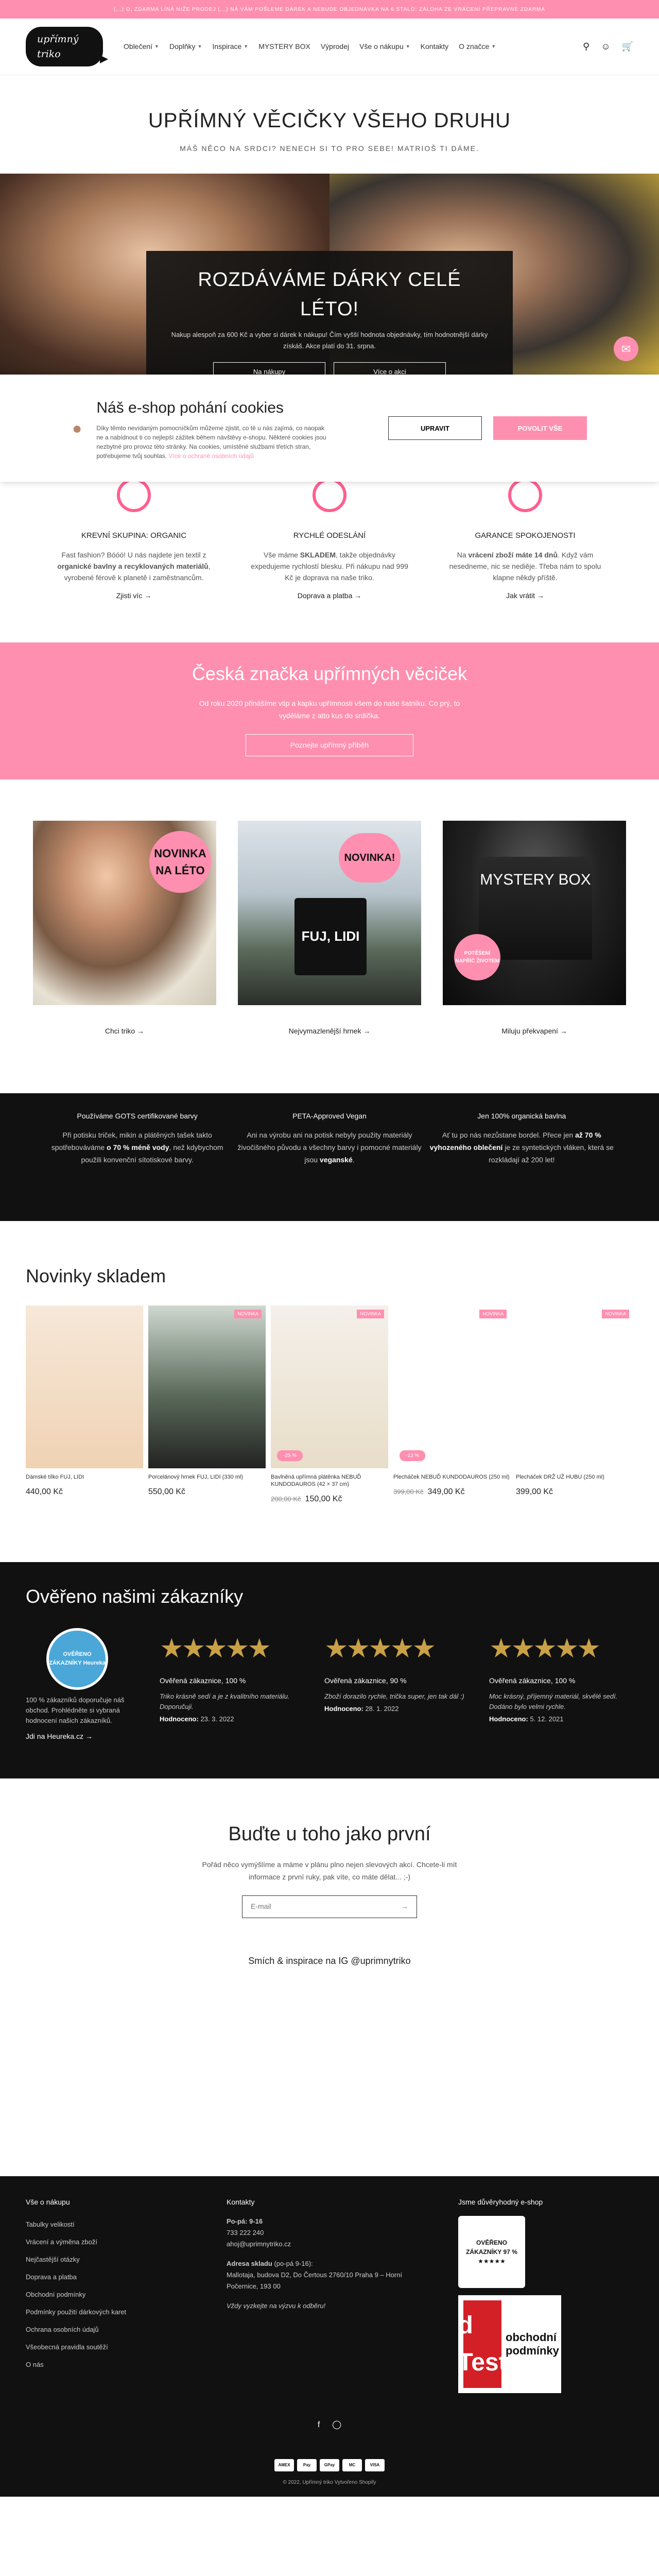 Image resolution: width=659 pixels, height=2576 pixels. I want to click on footer-link: Všeobecná pravidla soutěží, so click(103, 2347).